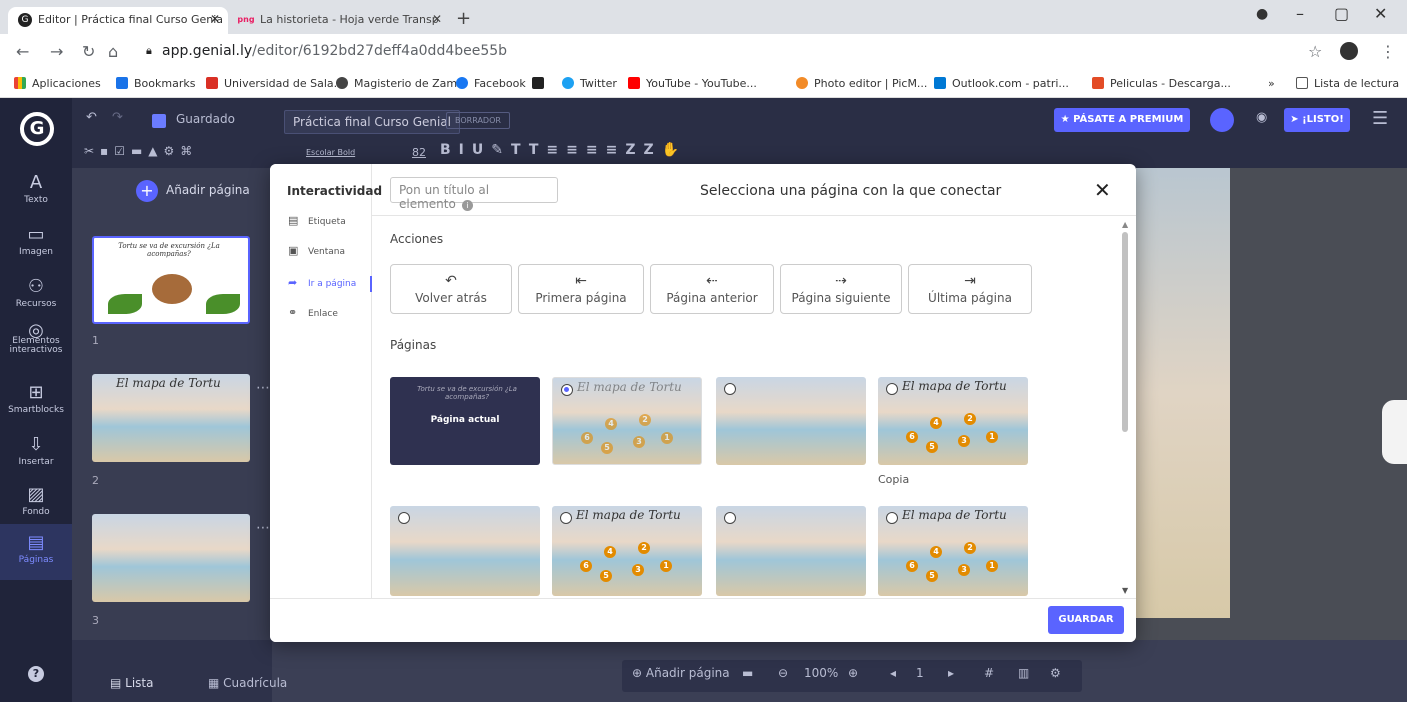 Image resolution: width=1407 pixels, height=702 pixels. Describe the element at coordinates (419, 152) in the screenshot. I see `font-size-input: 82` at that location.